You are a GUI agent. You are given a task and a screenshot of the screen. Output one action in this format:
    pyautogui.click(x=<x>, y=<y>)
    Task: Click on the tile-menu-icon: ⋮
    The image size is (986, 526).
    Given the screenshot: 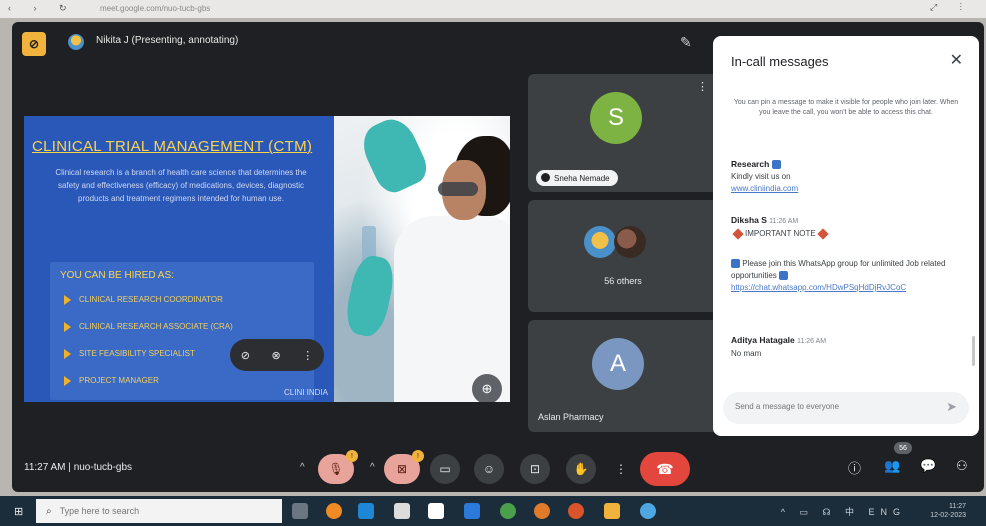 What is the action you would take?
    pyautogui.click(x=702, y=86)
    